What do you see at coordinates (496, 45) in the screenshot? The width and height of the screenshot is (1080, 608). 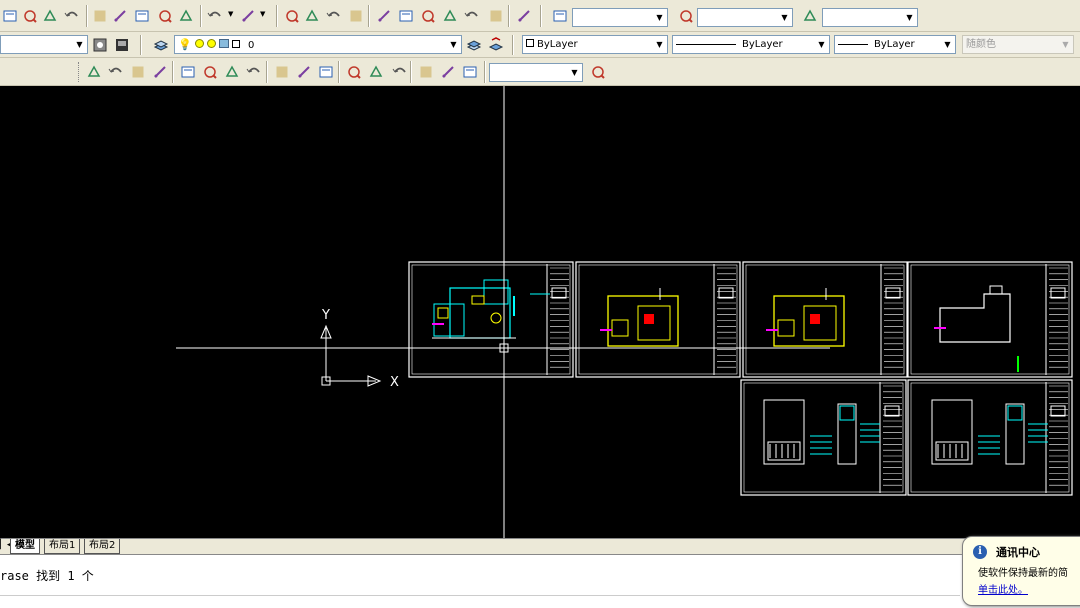 I see `layer-previous-icon` at bounding box center [496, 45].